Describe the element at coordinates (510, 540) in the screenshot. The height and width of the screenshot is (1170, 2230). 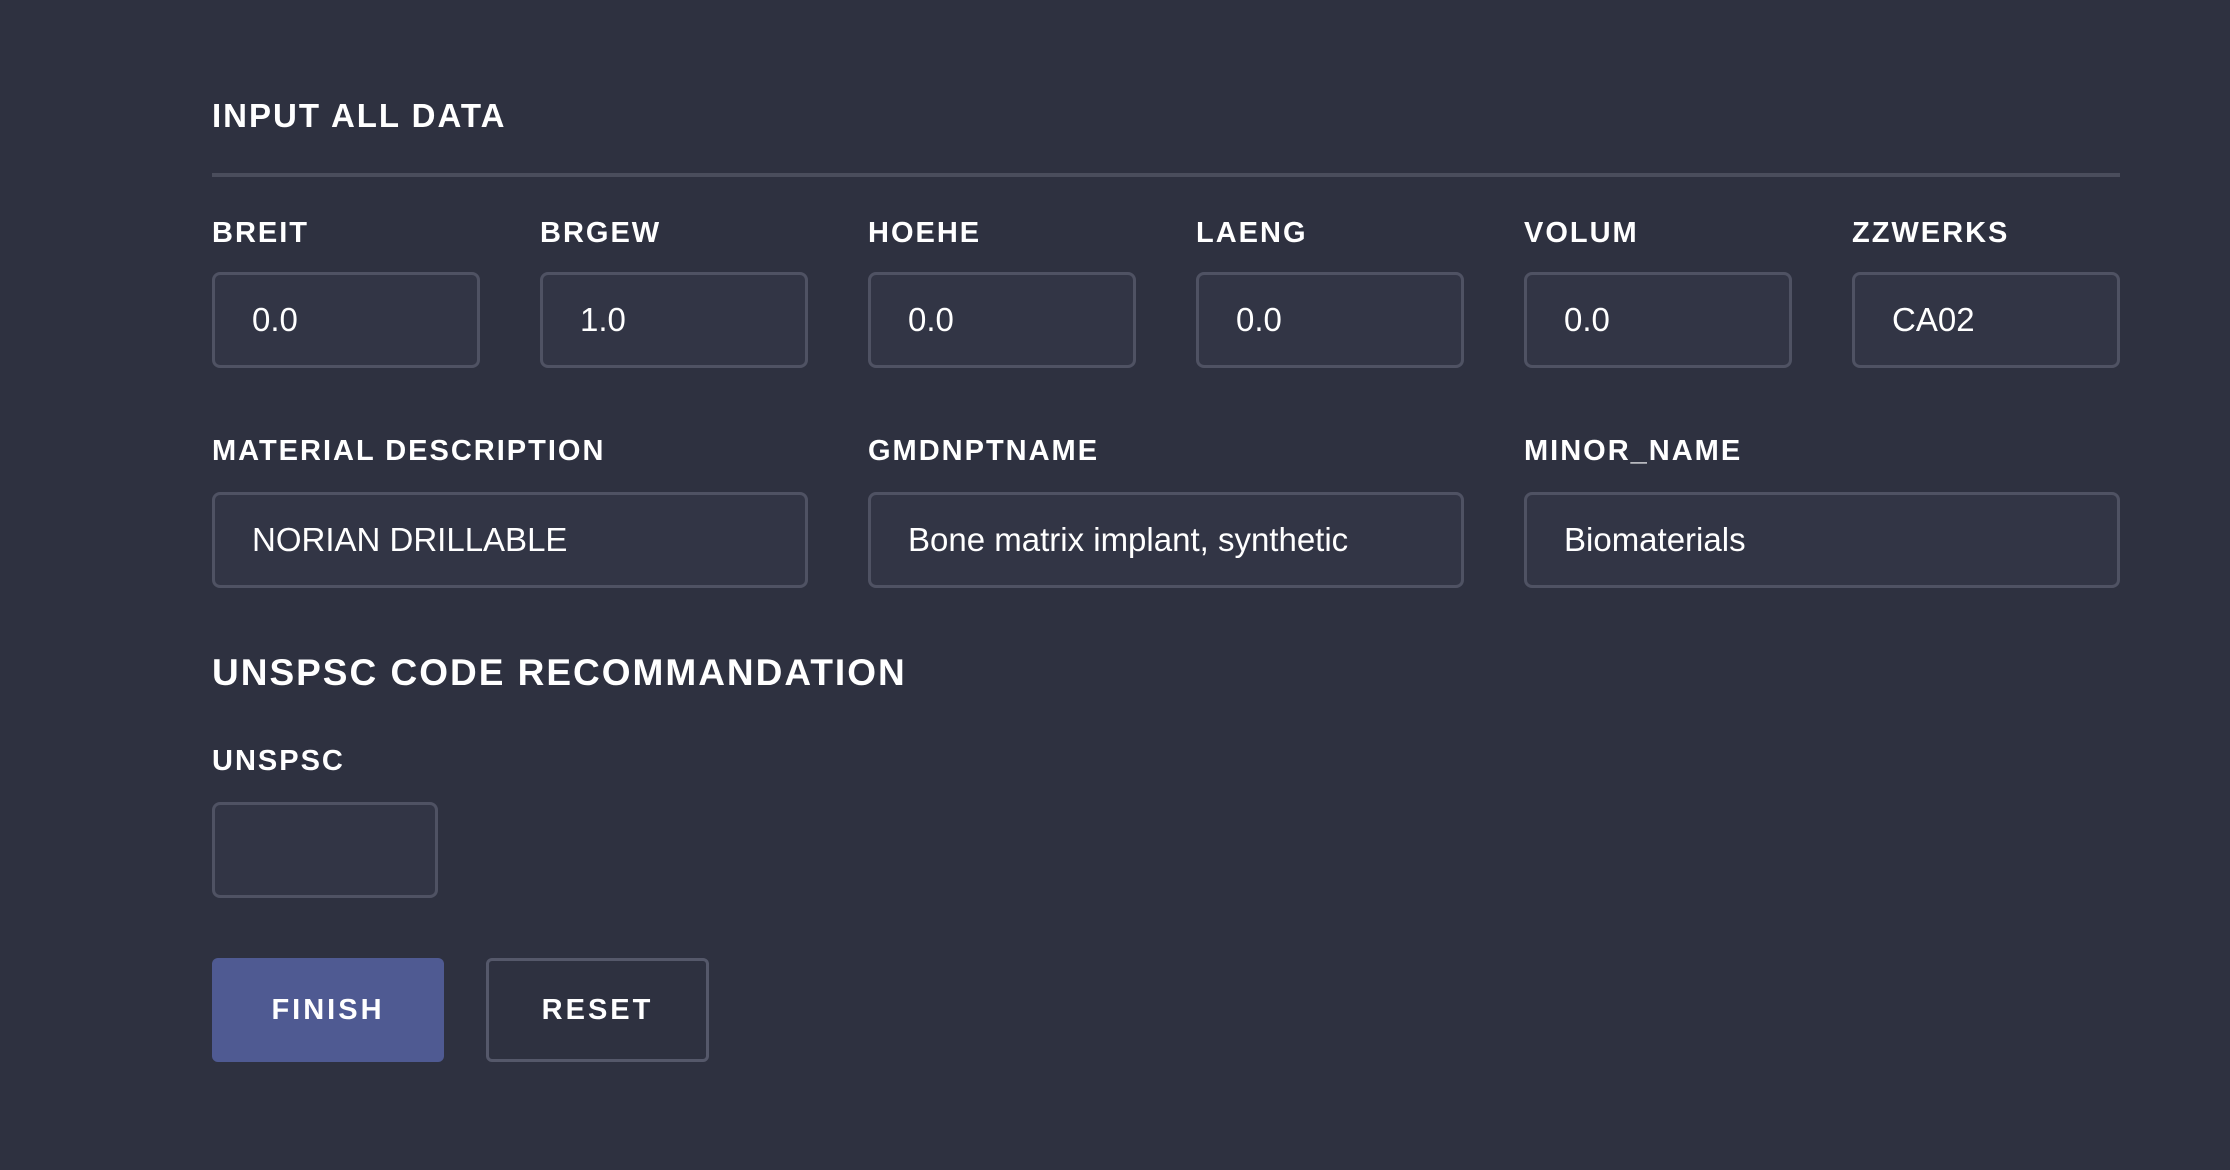
I see `material-description-input` at that location.